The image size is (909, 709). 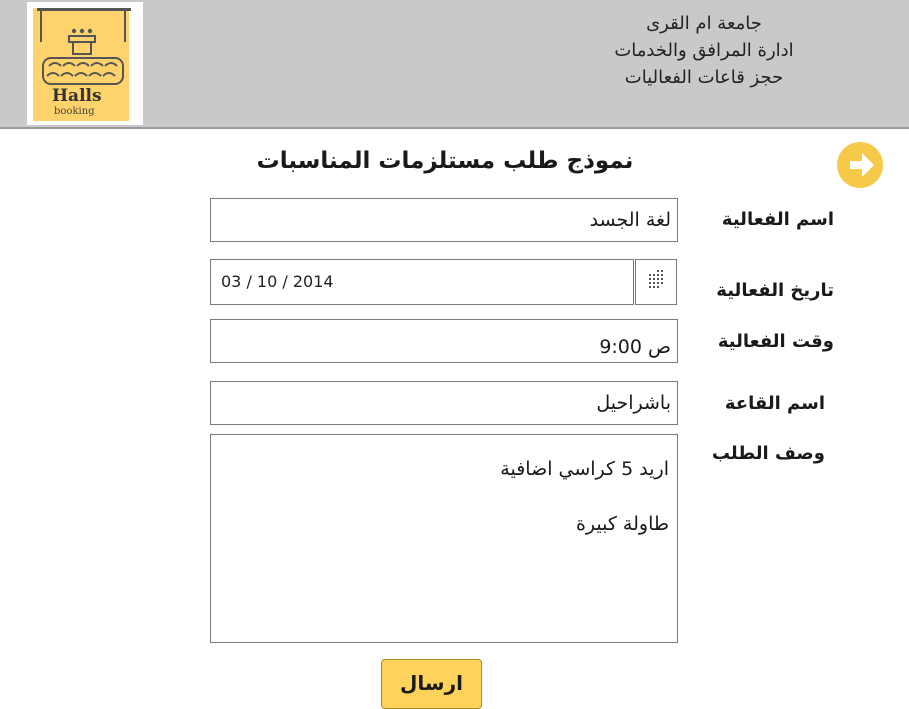 I want to click on event-date-input: 03 / 10 / 2014, so click(x=422, y=282).